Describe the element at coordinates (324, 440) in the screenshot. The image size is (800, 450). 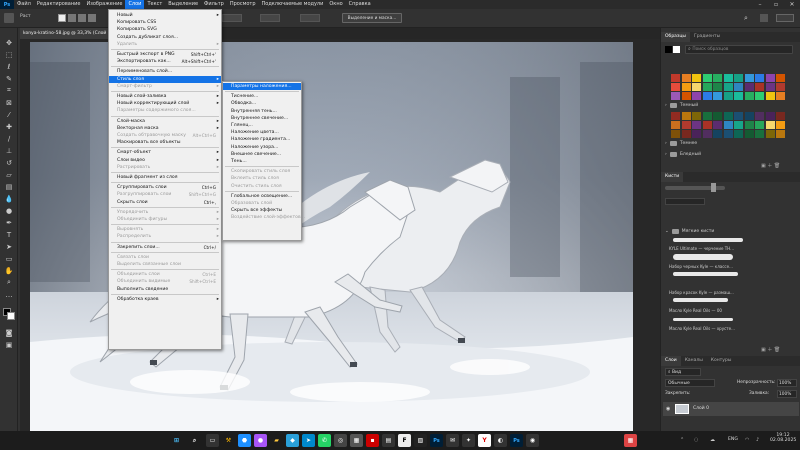
I see `whatsapp-icon: ✆` at that location.